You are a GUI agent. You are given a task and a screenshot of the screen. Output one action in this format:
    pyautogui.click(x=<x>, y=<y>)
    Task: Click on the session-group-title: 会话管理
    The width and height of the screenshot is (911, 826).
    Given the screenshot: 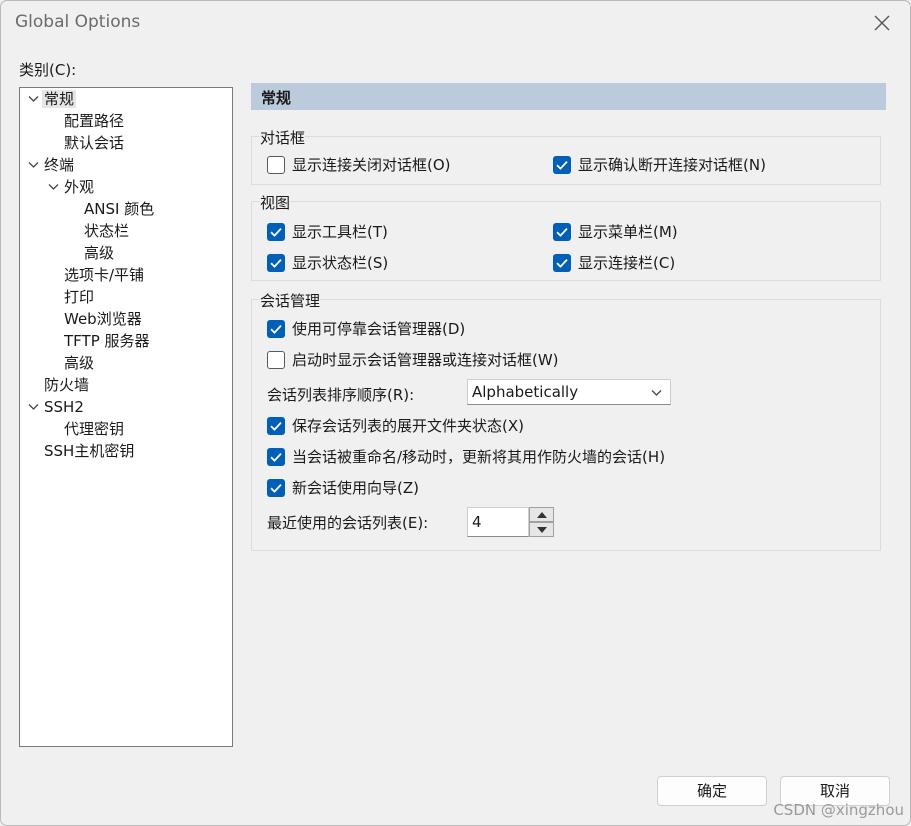 What is the action you would take?
    pyautogui.click(x=290, y=300)
    